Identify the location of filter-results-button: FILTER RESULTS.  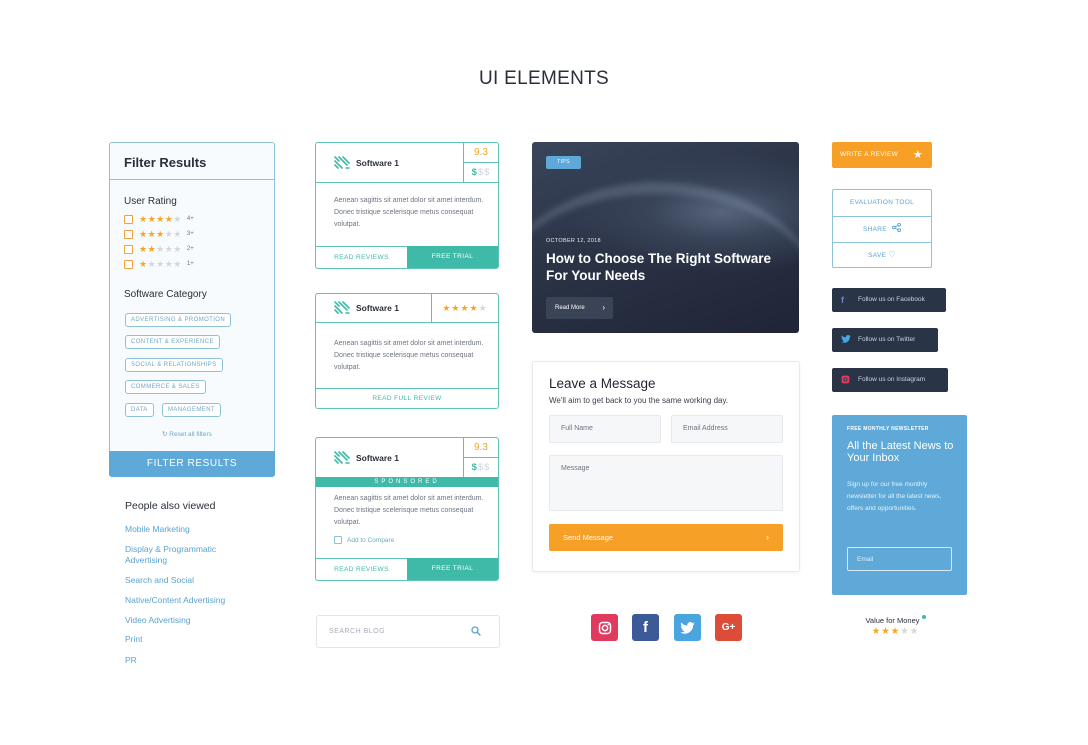
(192, 464).